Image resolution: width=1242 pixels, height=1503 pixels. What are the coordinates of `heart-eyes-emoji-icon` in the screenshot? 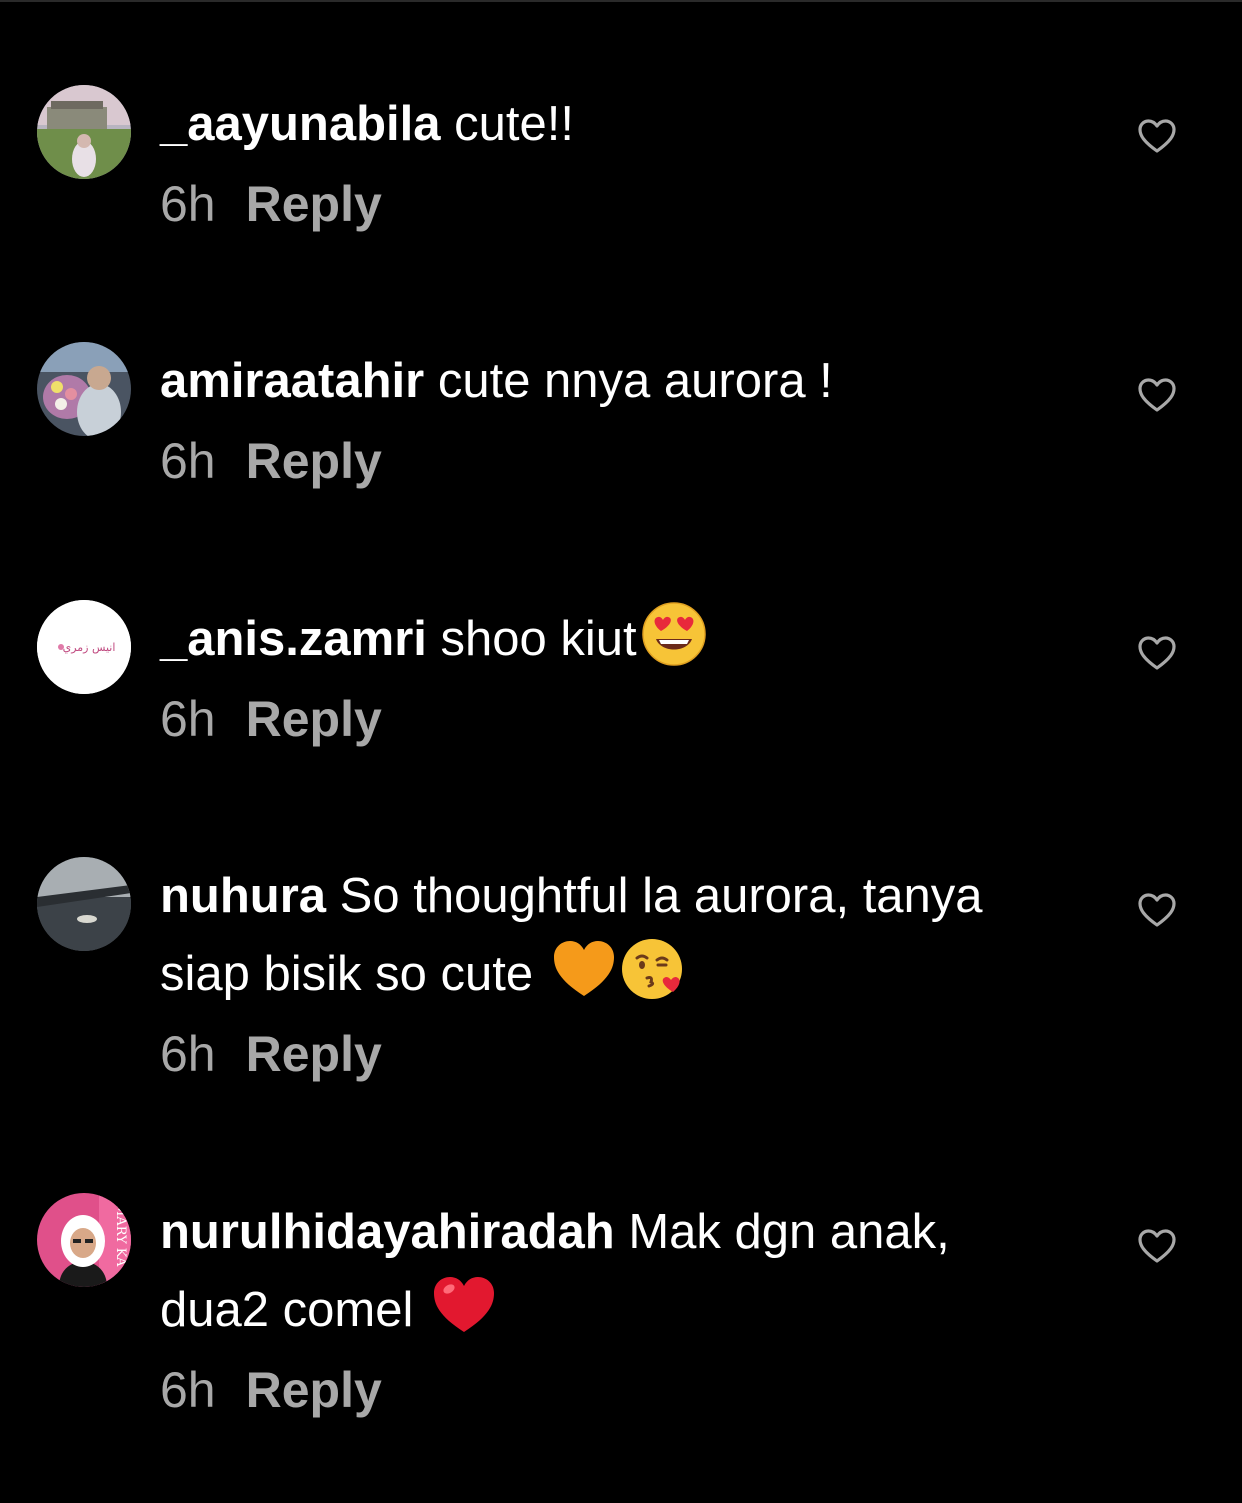 It's located at (673, 634).